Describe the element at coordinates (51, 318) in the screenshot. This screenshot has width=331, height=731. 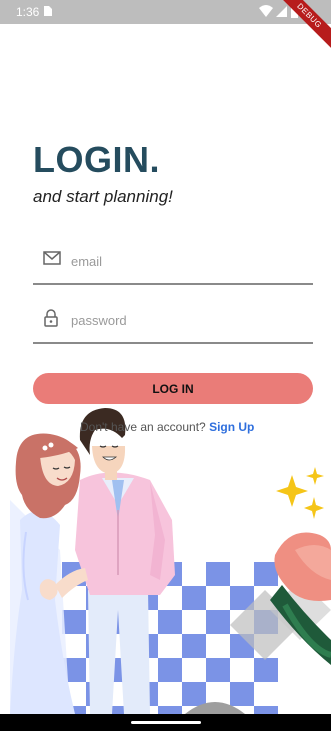
I see `lock-icon` at that location.